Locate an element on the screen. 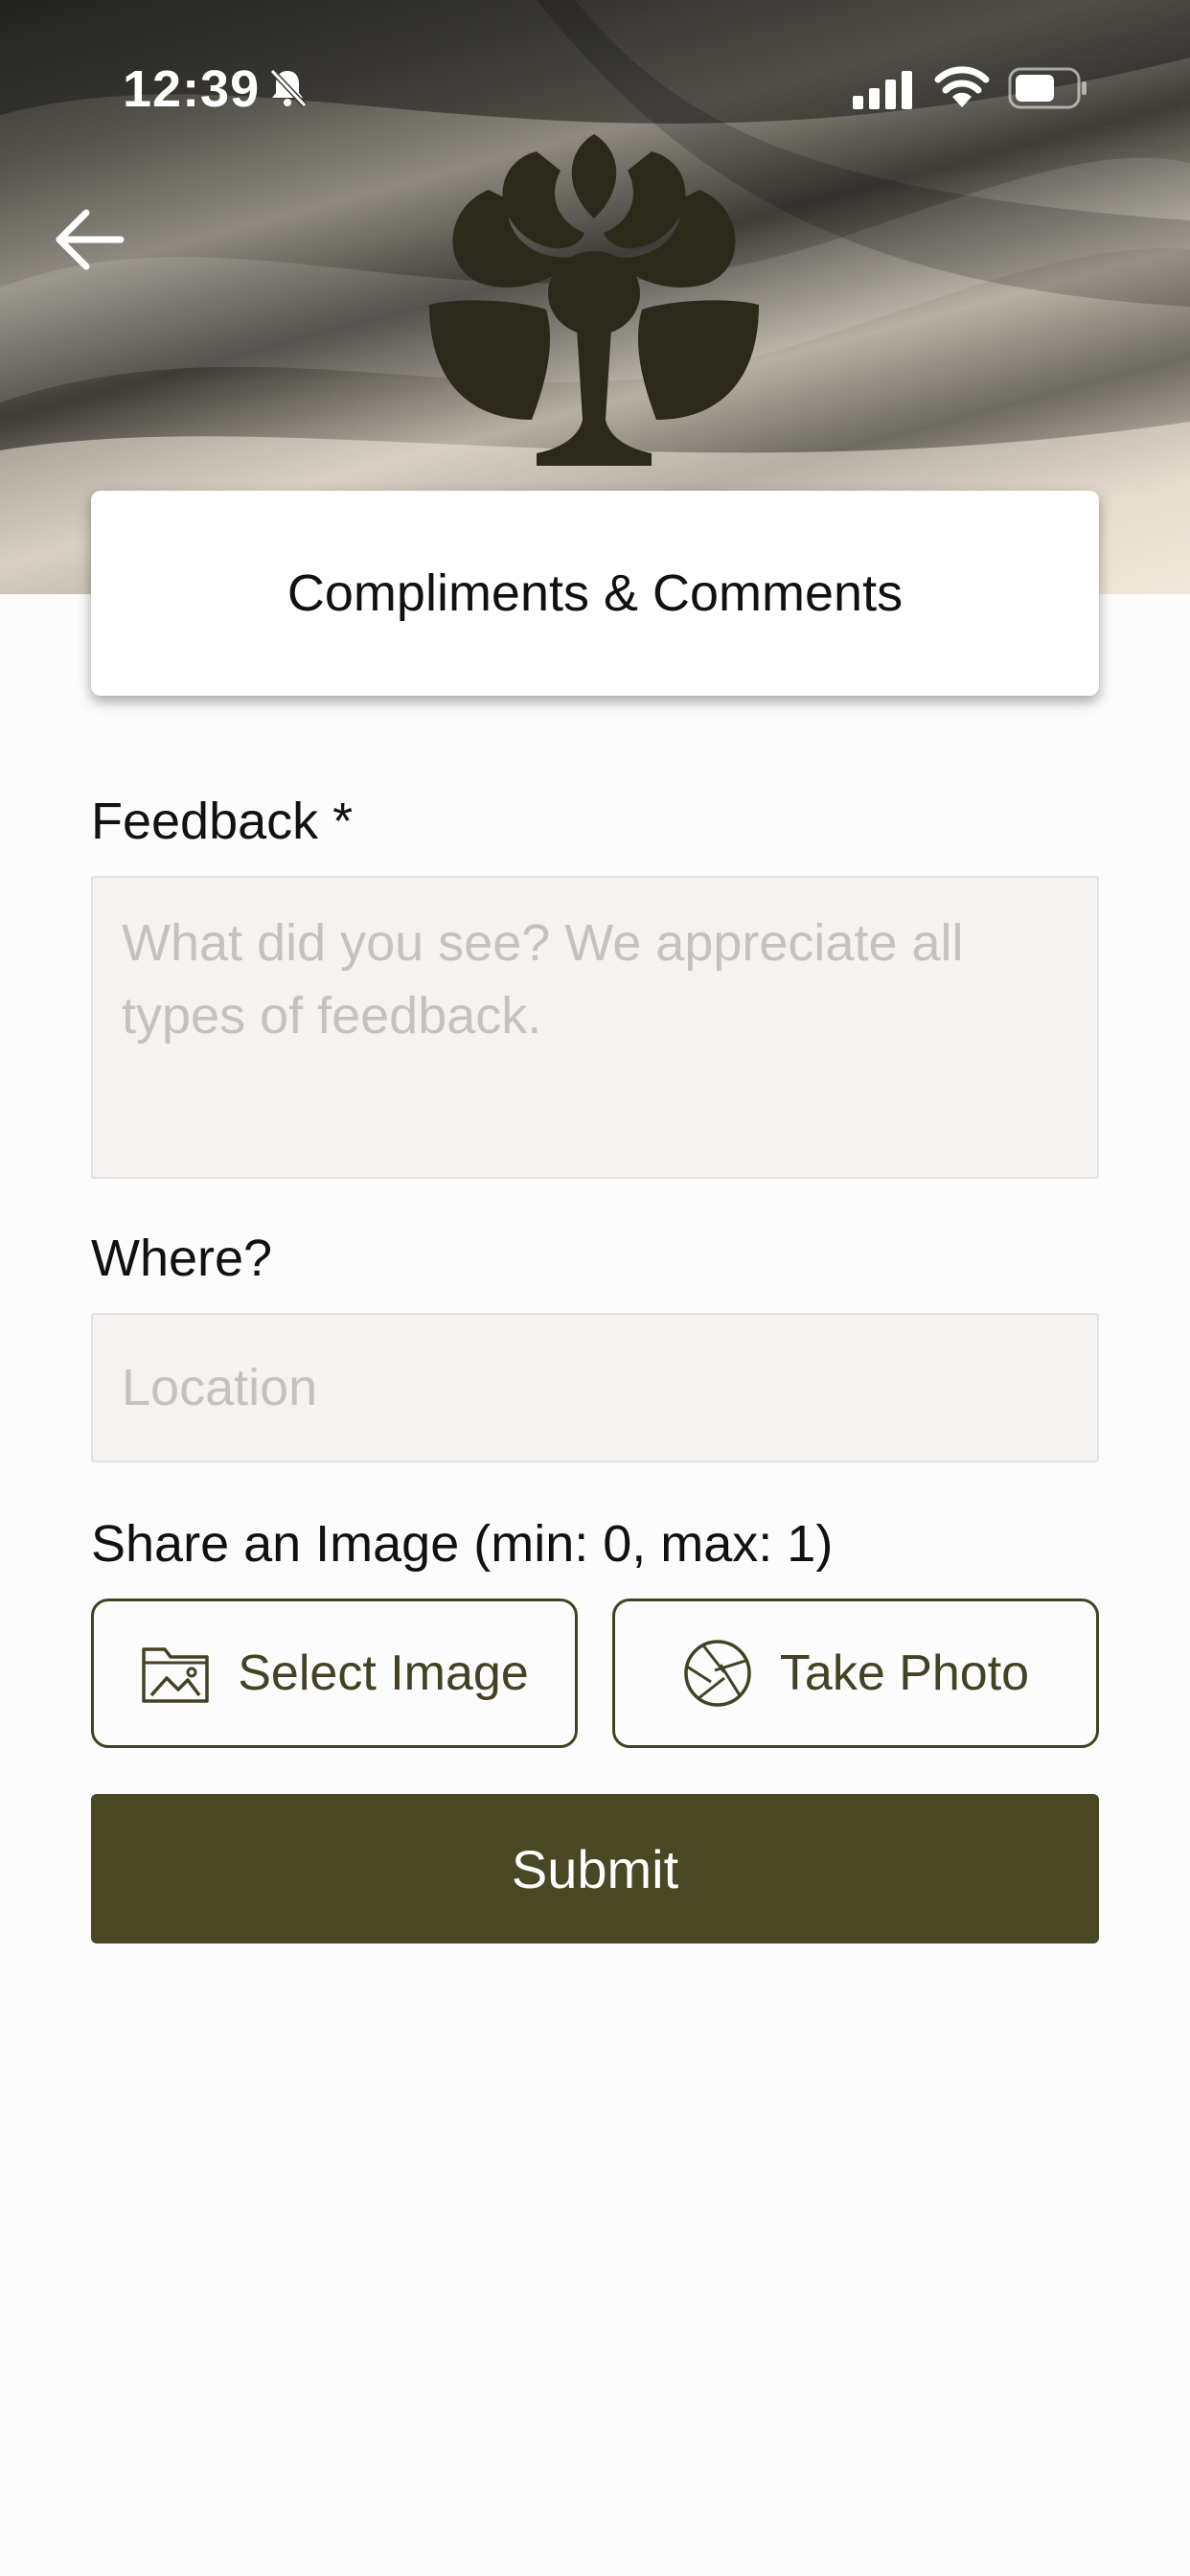 The width and height of the screenshot is (1190, 2576). location-field is located at coordinates (595, 1387).